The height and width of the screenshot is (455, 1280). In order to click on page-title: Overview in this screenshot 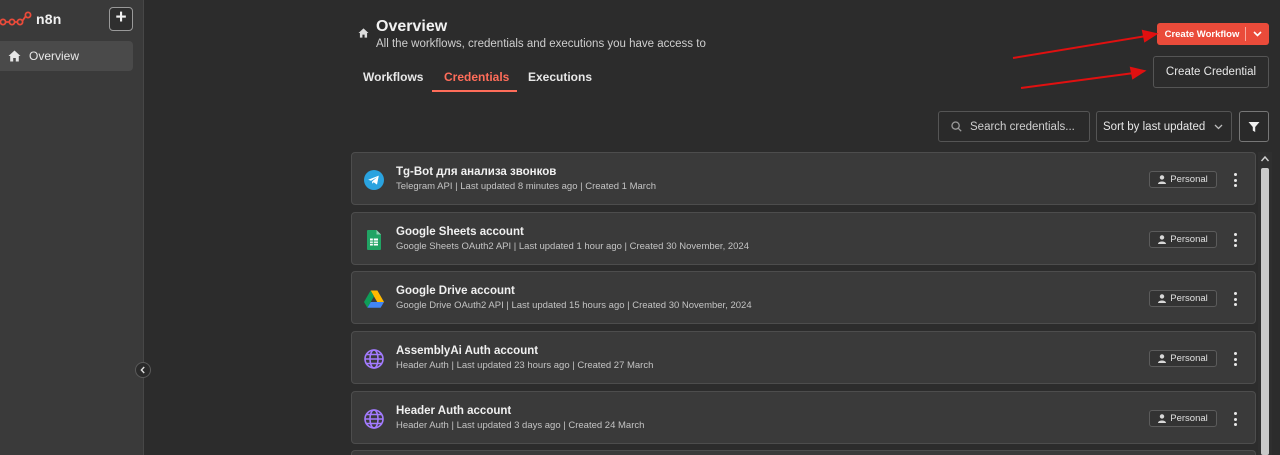, I will do `click(412, 26)`.